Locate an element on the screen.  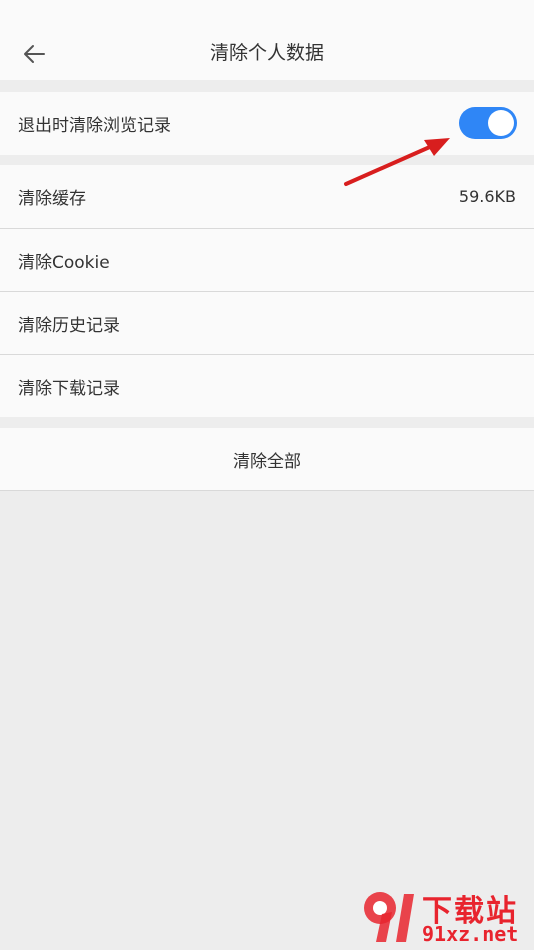
cache-size-value: 59.6KB is located at coordinates (487, 196).